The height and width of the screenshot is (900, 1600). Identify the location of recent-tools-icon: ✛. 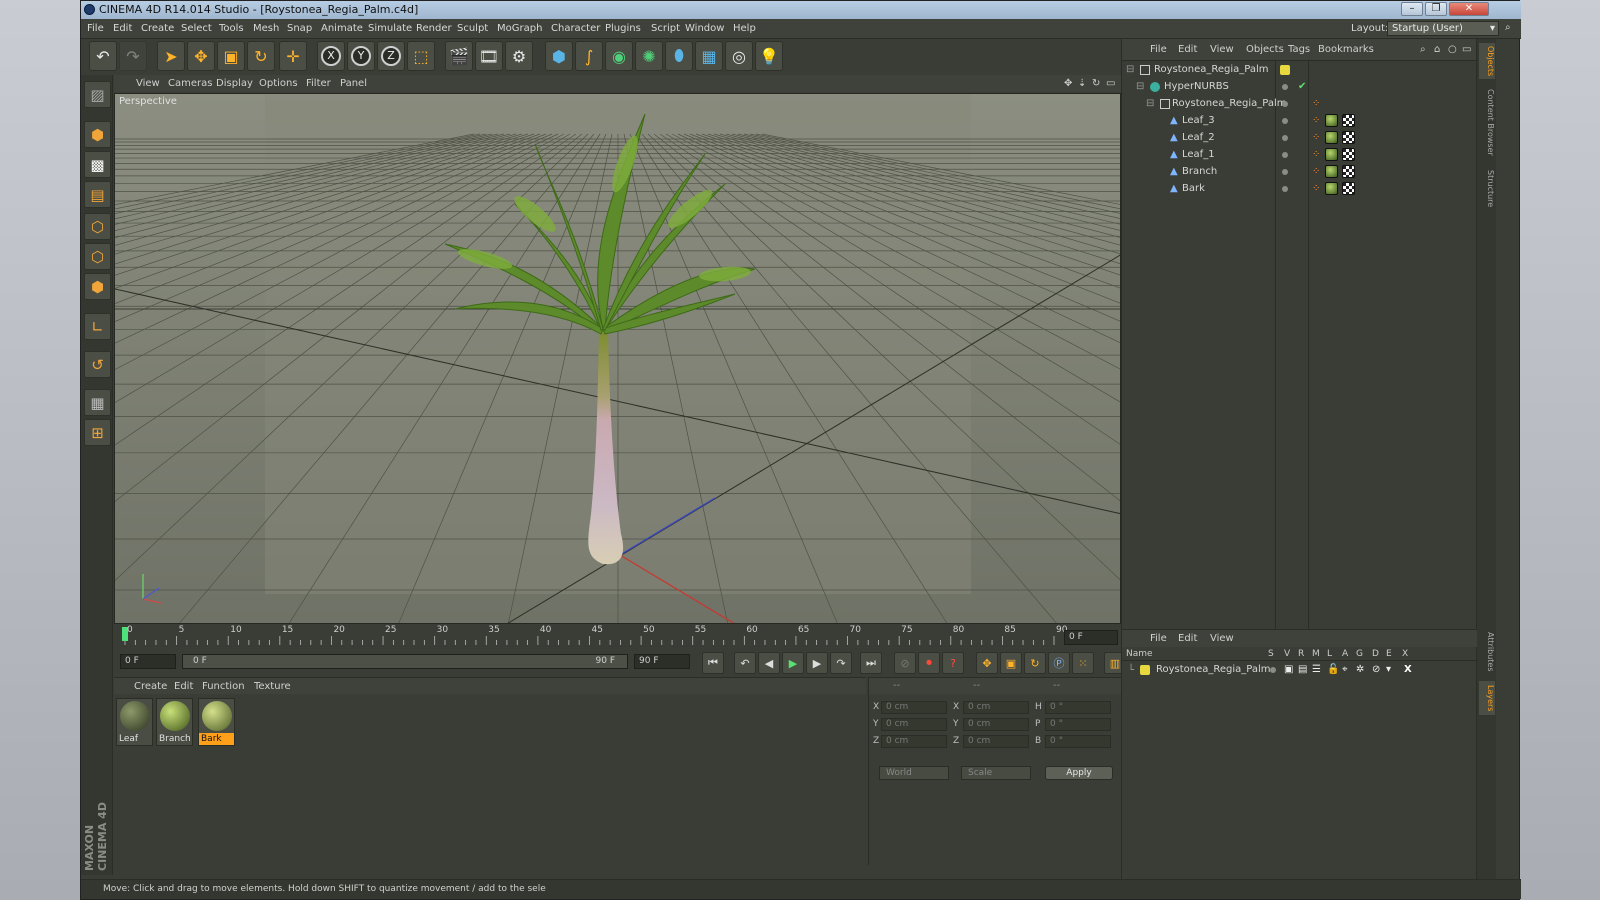
(293, 56).